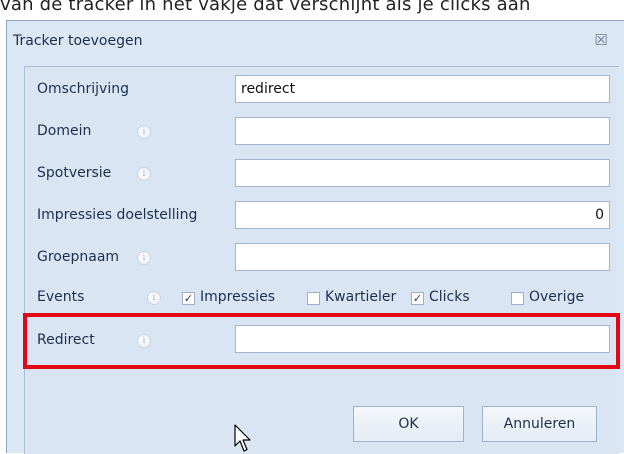 Image resolution: width=624 pixels, height=454 pixels. I want to click on impressies-checkbox-label: Impressies, so click(238, 297).